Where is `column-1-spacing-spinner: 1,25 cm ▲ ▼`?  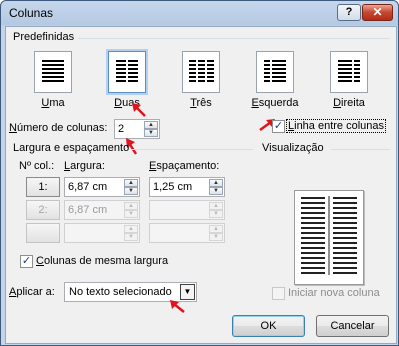
column-1-spacing-spinner: 1,25 cm ▲ ▼ is located at coordinates (187, 187).